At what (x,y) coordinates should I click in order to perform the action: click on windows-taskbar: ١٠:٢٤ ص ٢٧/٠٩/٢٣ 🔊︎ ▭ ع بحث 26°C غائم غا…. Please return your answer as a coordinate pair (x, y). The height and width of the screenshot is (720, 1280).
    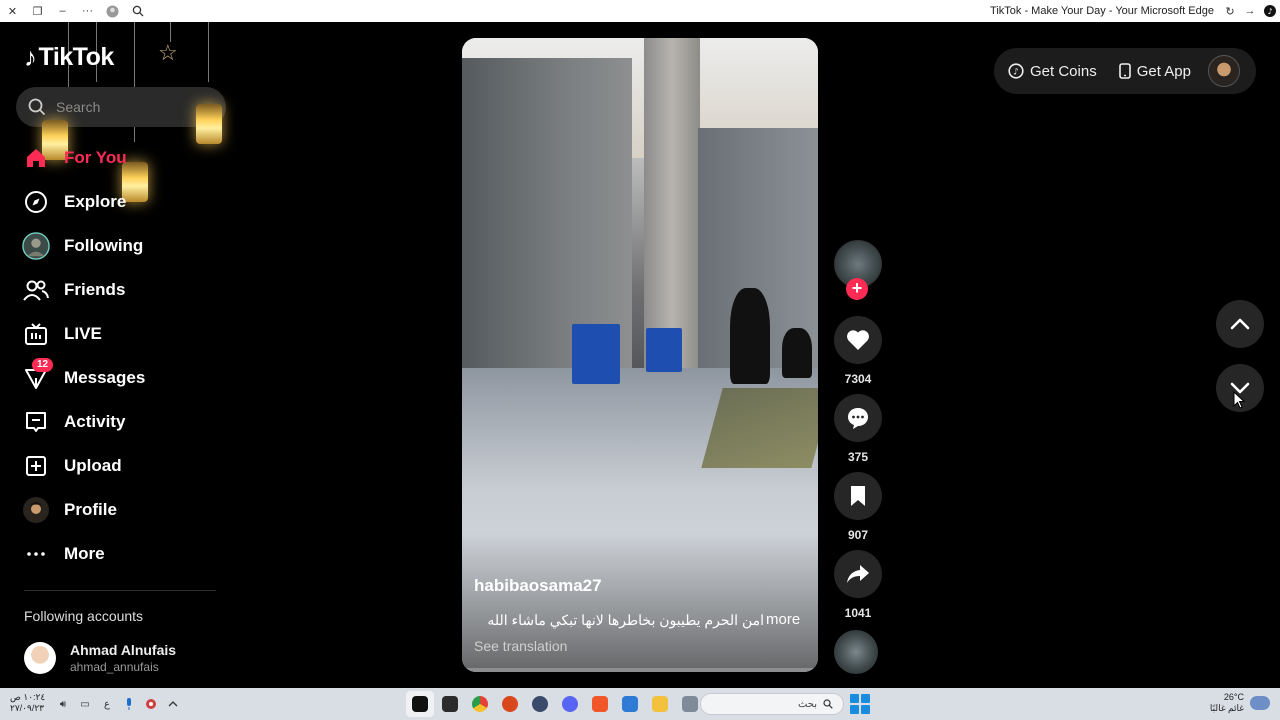
    Looking at the image, I should click on (640, 704).